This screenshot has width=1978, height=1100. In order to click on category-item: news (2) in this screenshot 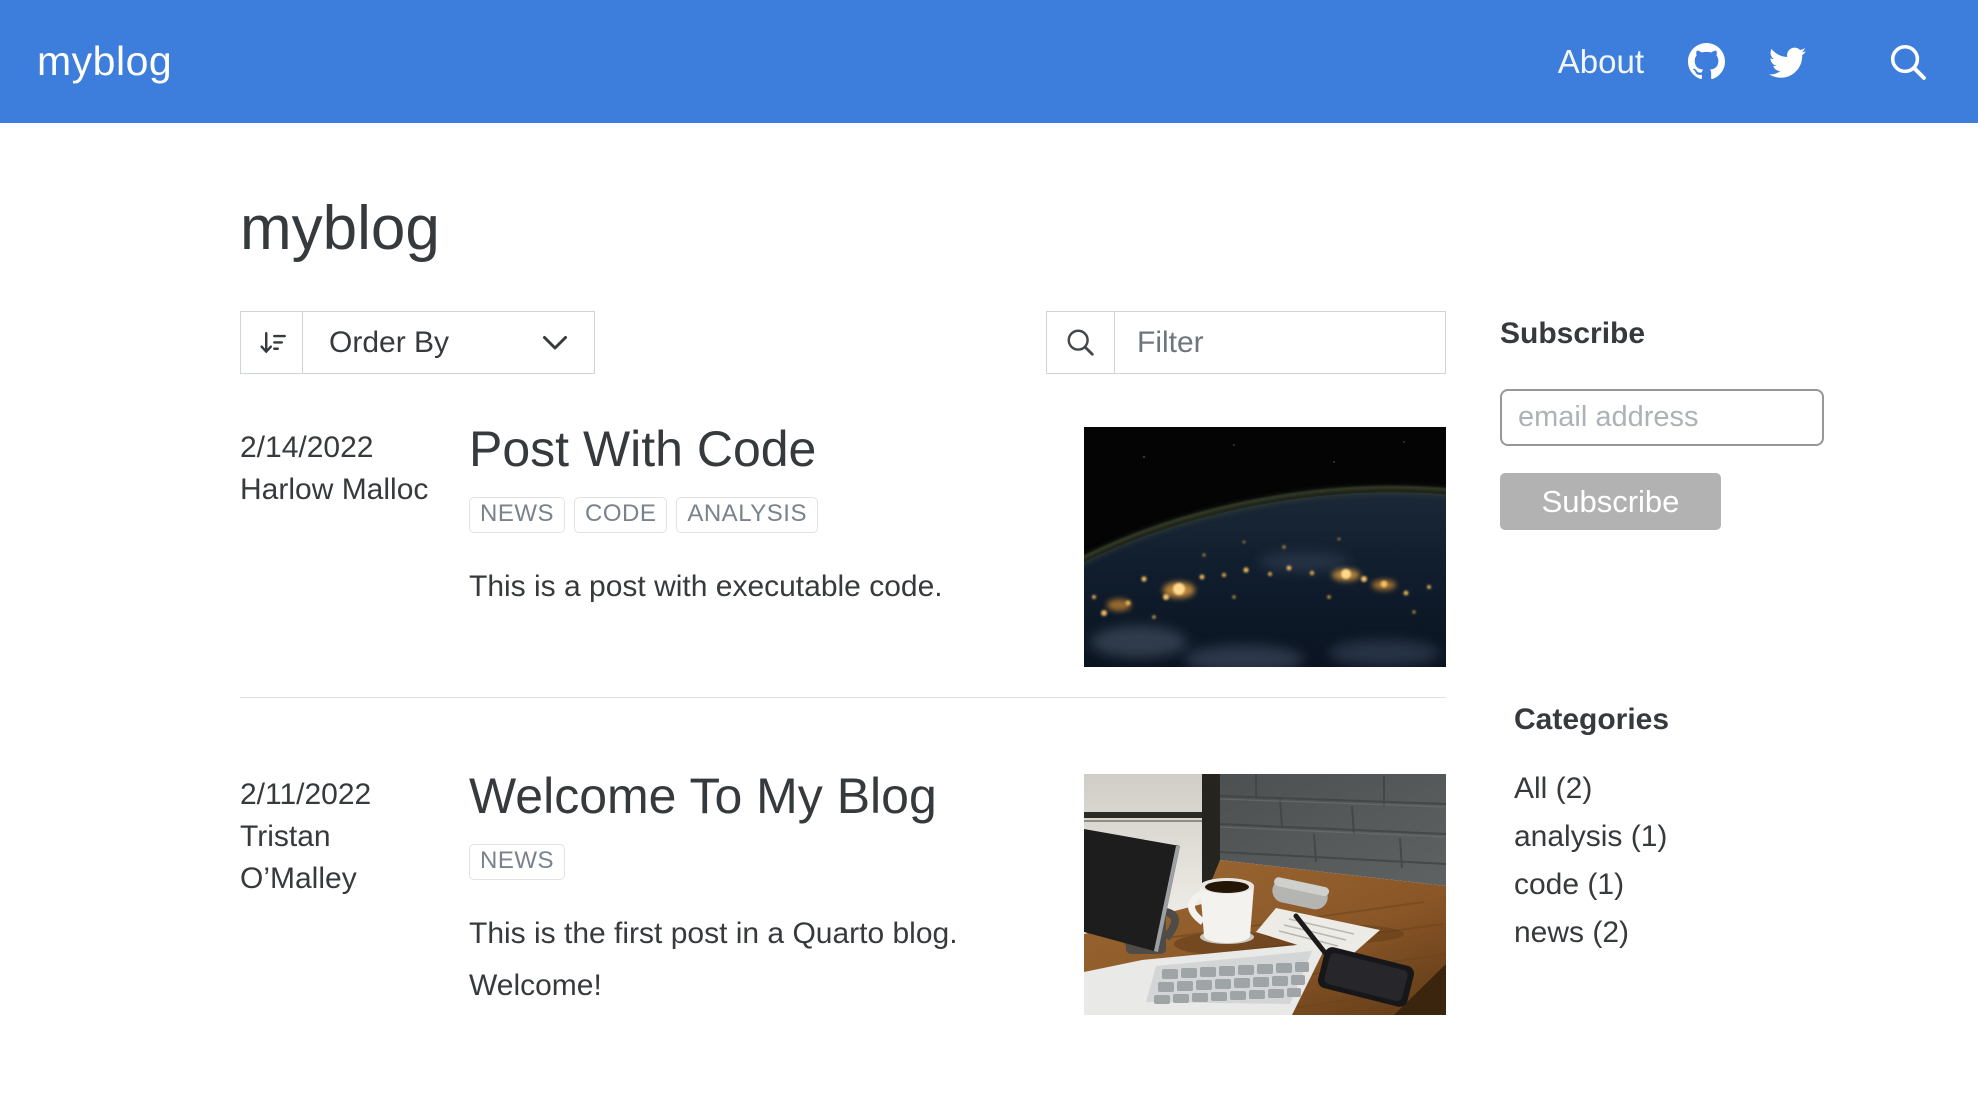, I will do `click(1669, 933)`.